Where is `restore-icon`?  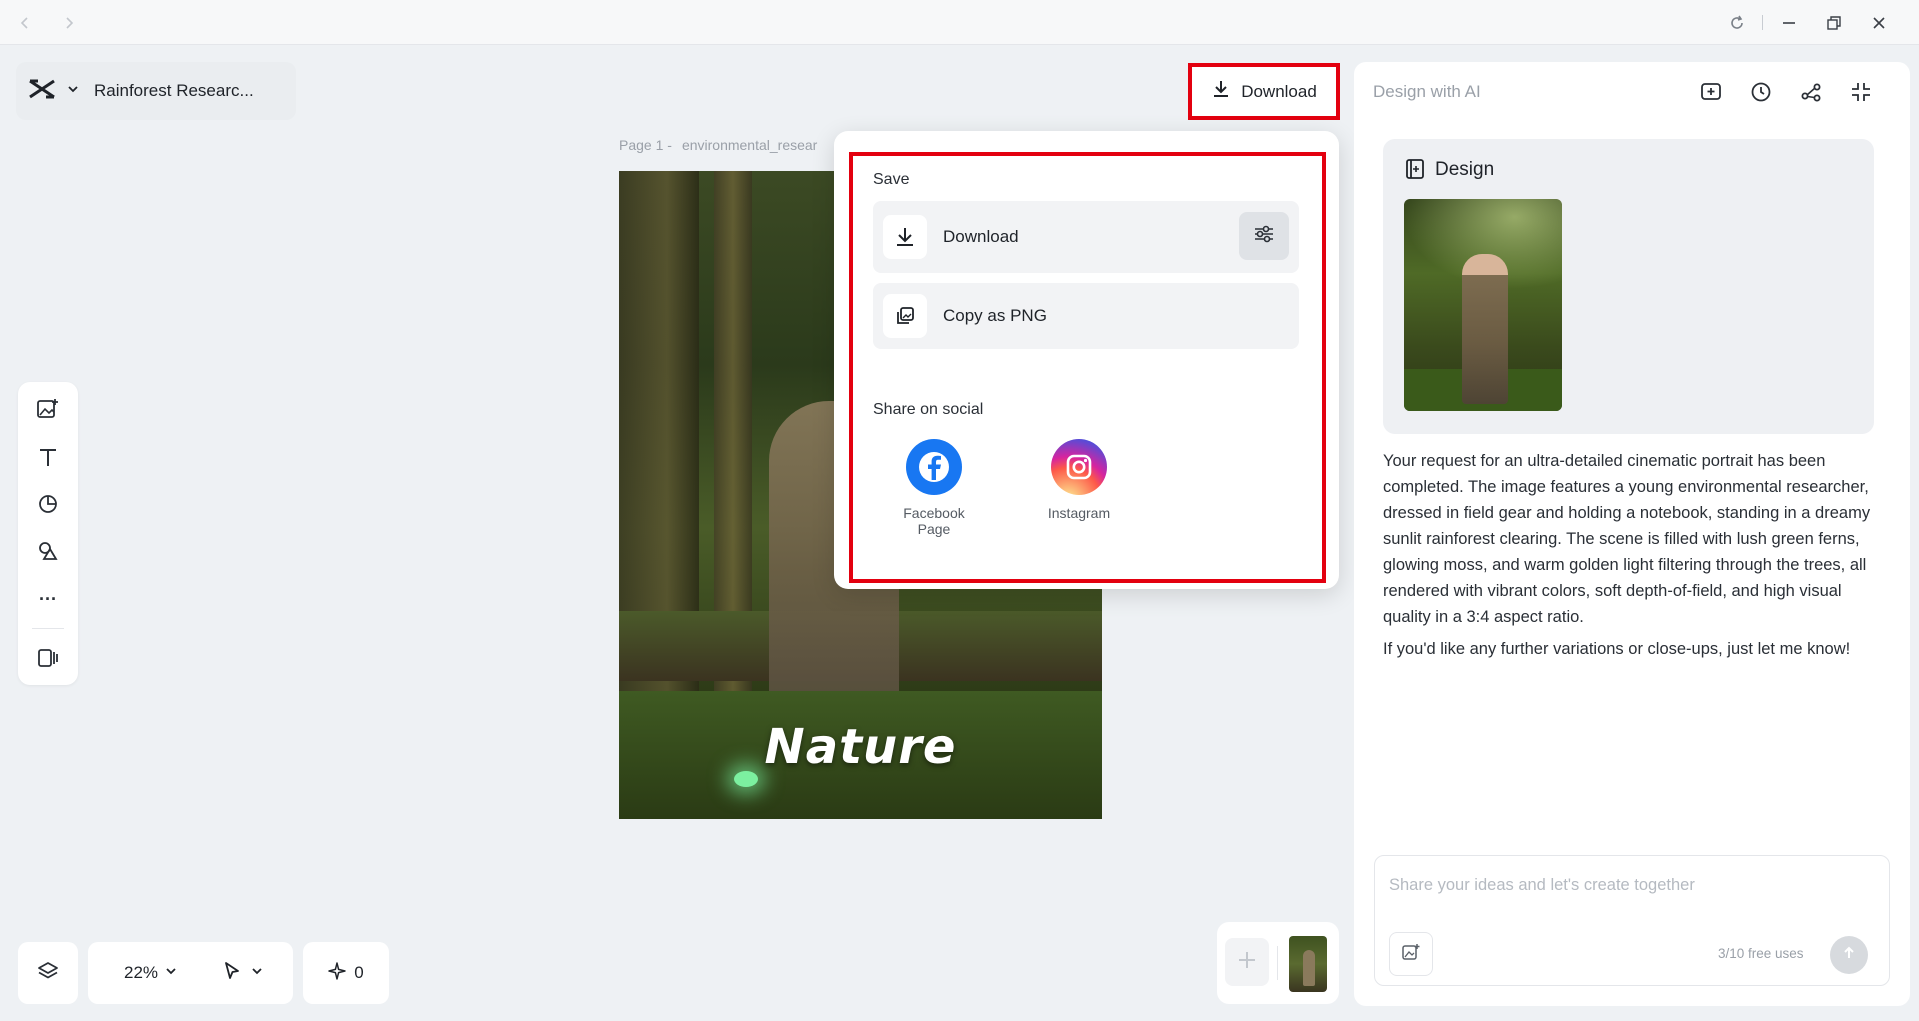 restore-icon is located at coordinates (1834, 23).